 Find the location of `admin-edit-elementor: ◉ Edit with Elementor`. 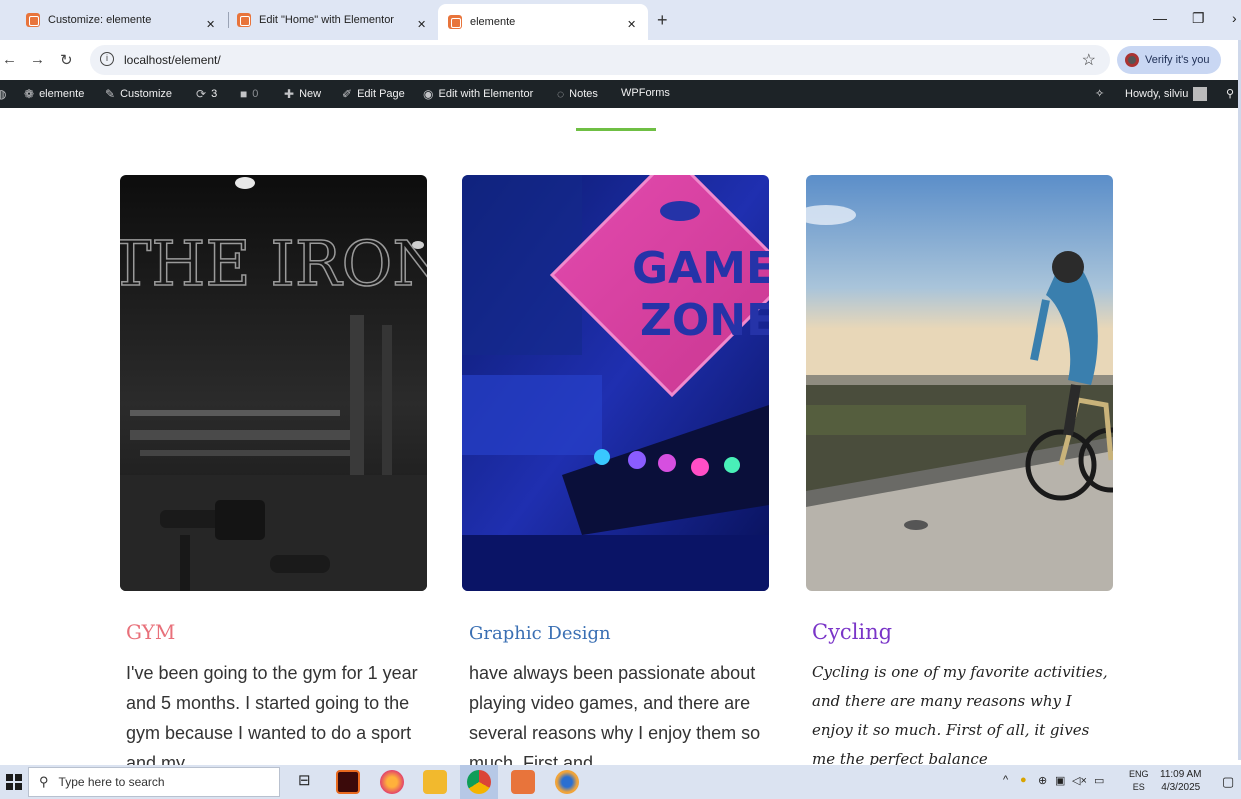

admin-edit-elementor: ◉ Edit with Elementor is located at coordinates (478, 94).